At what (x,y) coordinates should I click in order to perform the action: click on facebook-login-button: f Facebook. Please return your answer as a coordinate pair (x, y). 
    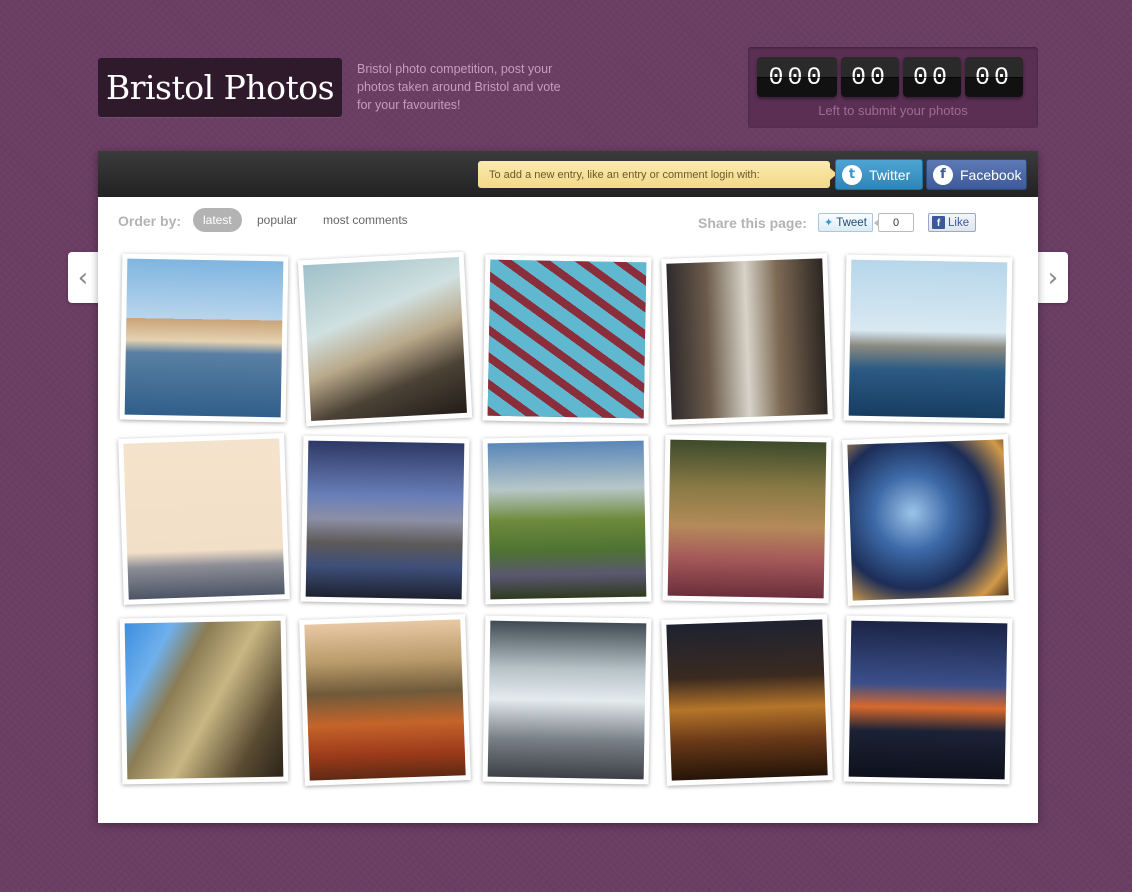
    Looking at the image, I should click on (976, 174).